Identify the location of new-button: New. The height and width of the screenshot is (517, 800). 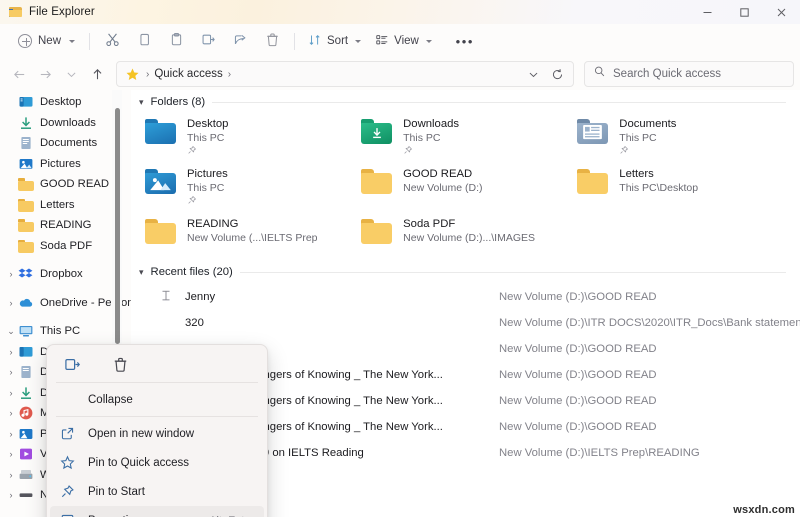
(48, 41).